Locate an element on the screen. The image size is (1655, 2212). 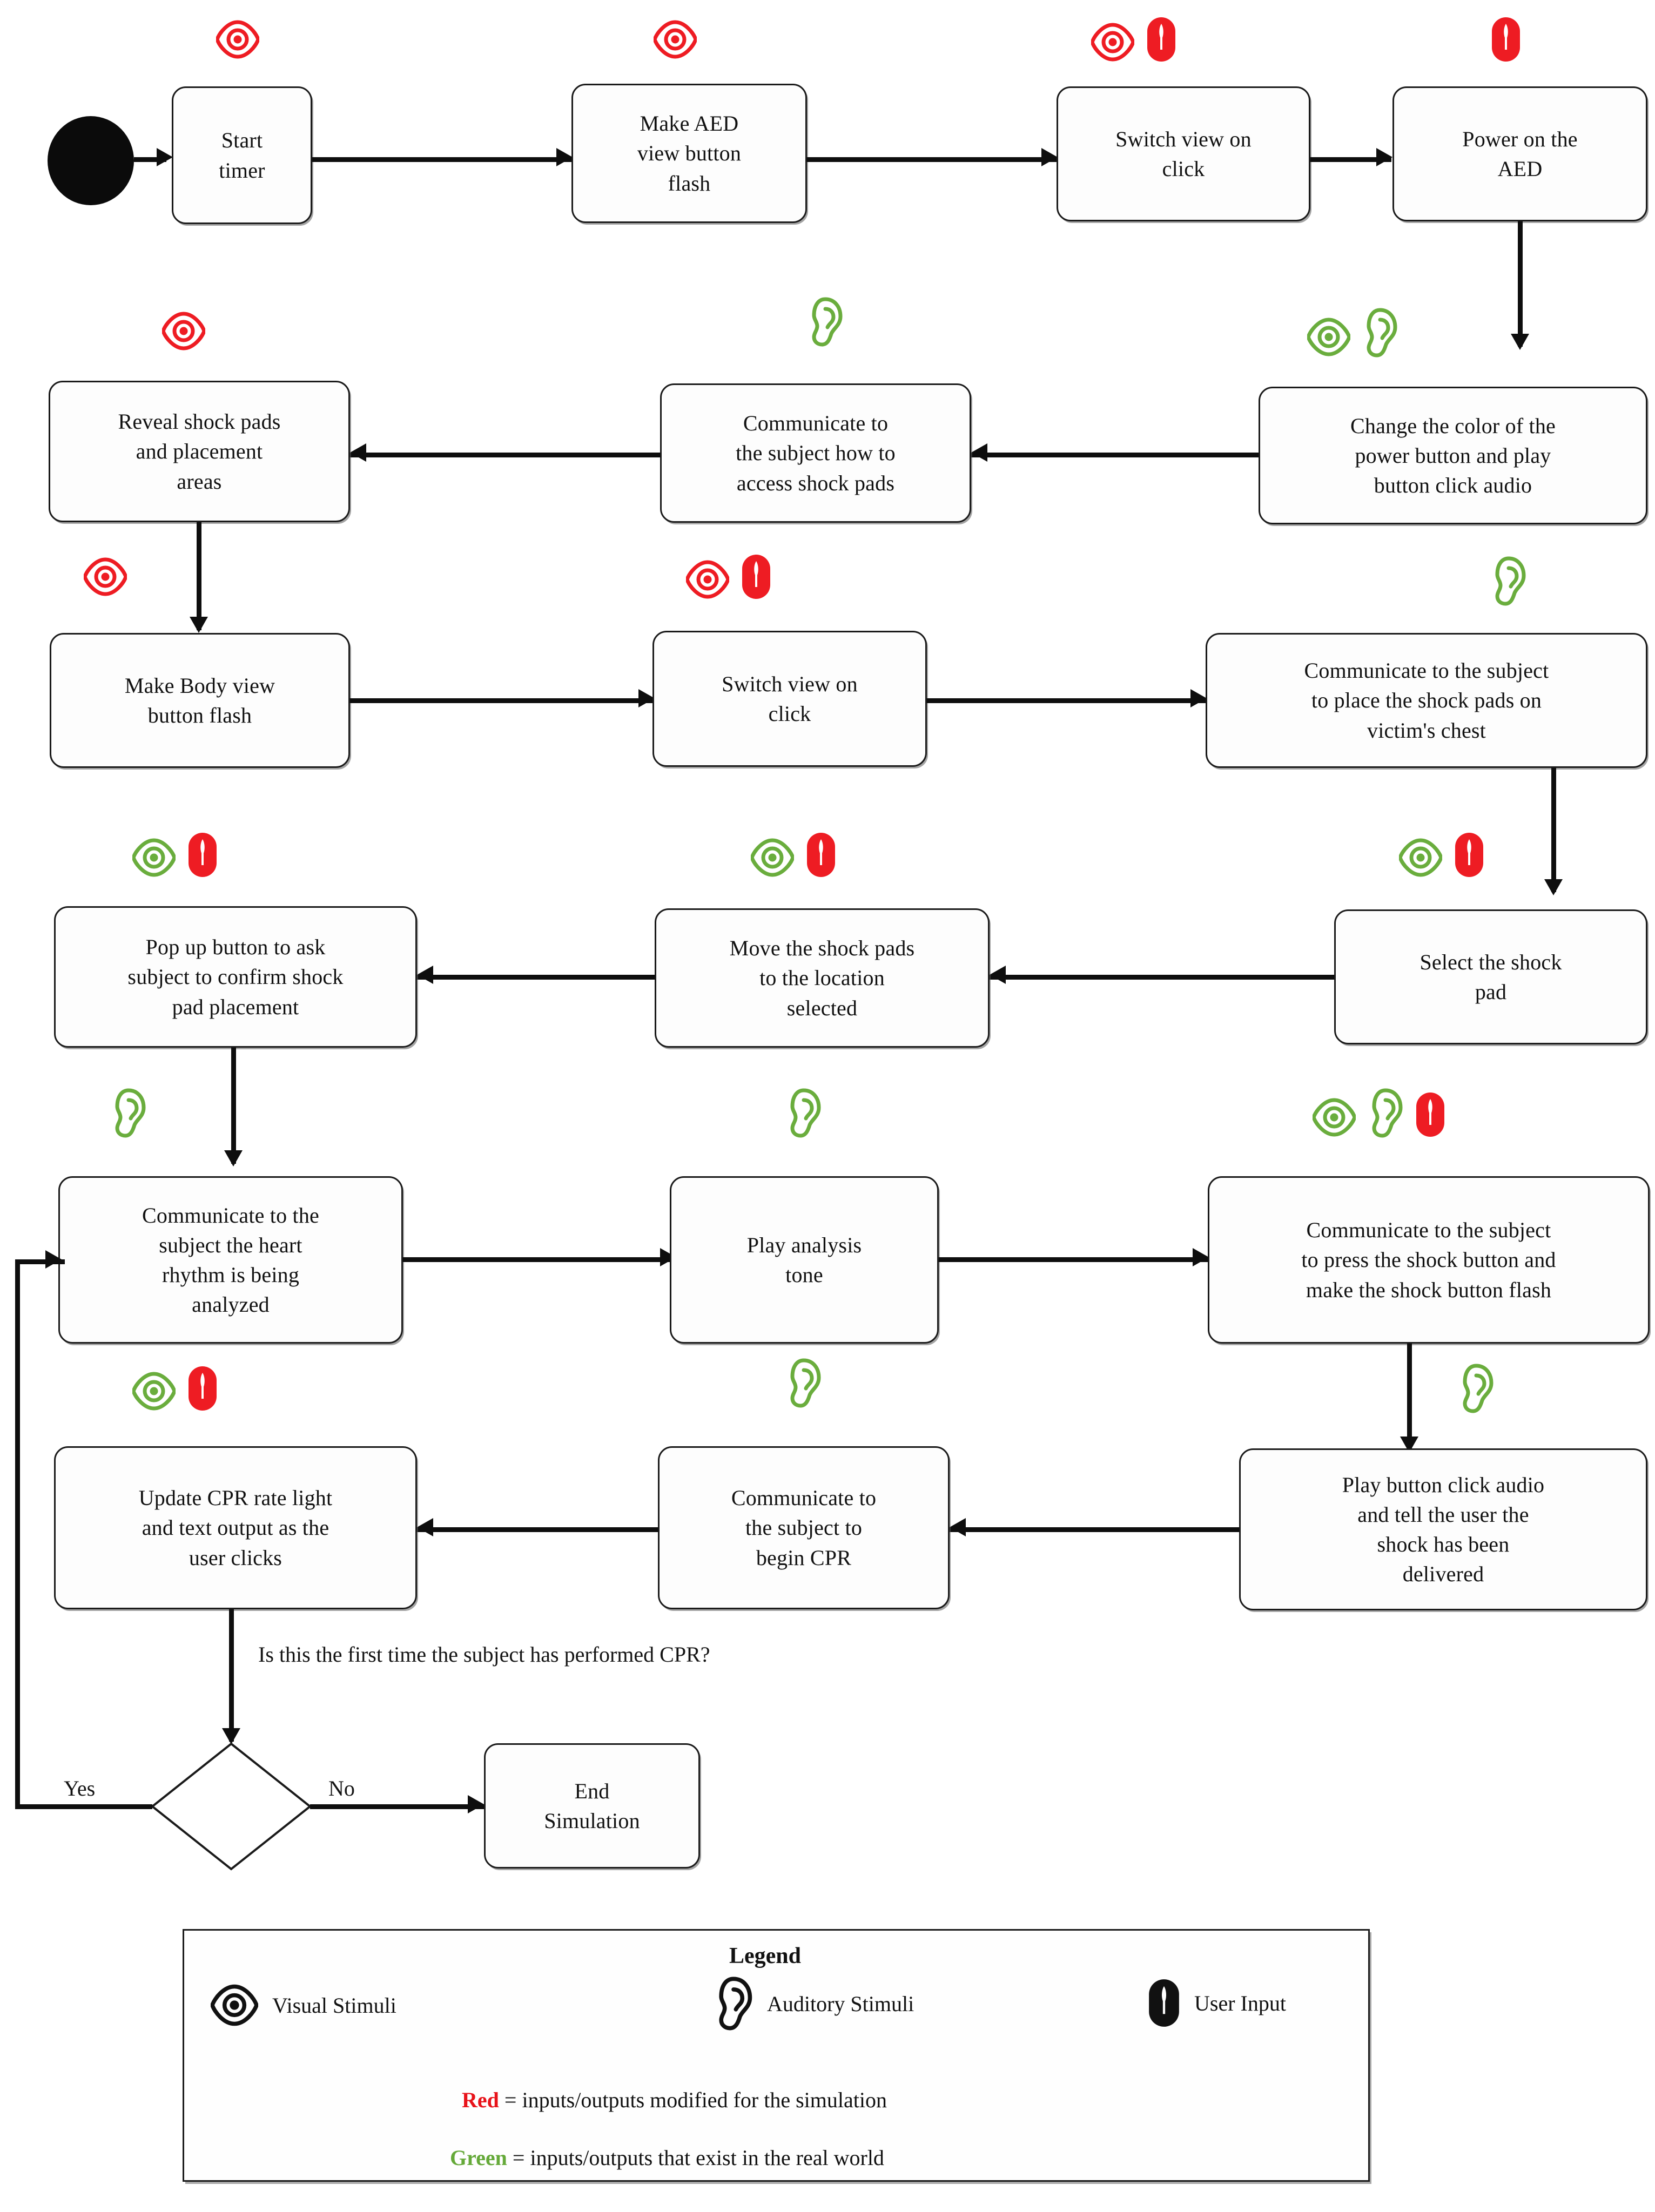
icon-cluster-n12 is located at coordinates (793, 855).